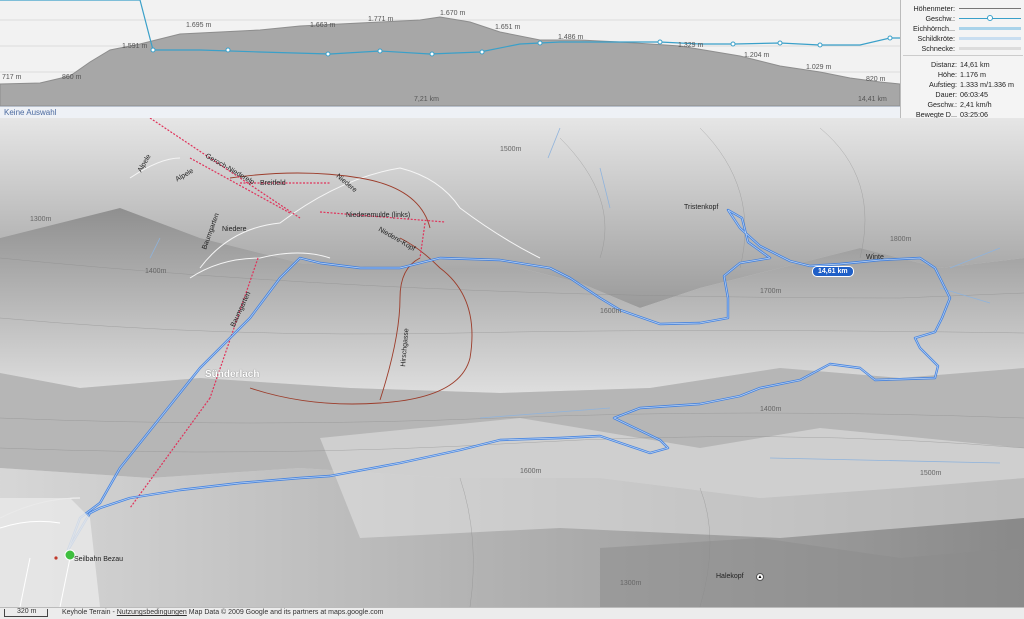 This screenshot has height=619, width=1024. Describe the element at coordinates (232, 374) in the screenshot. I see `map-label: Sünderlach` at that location.